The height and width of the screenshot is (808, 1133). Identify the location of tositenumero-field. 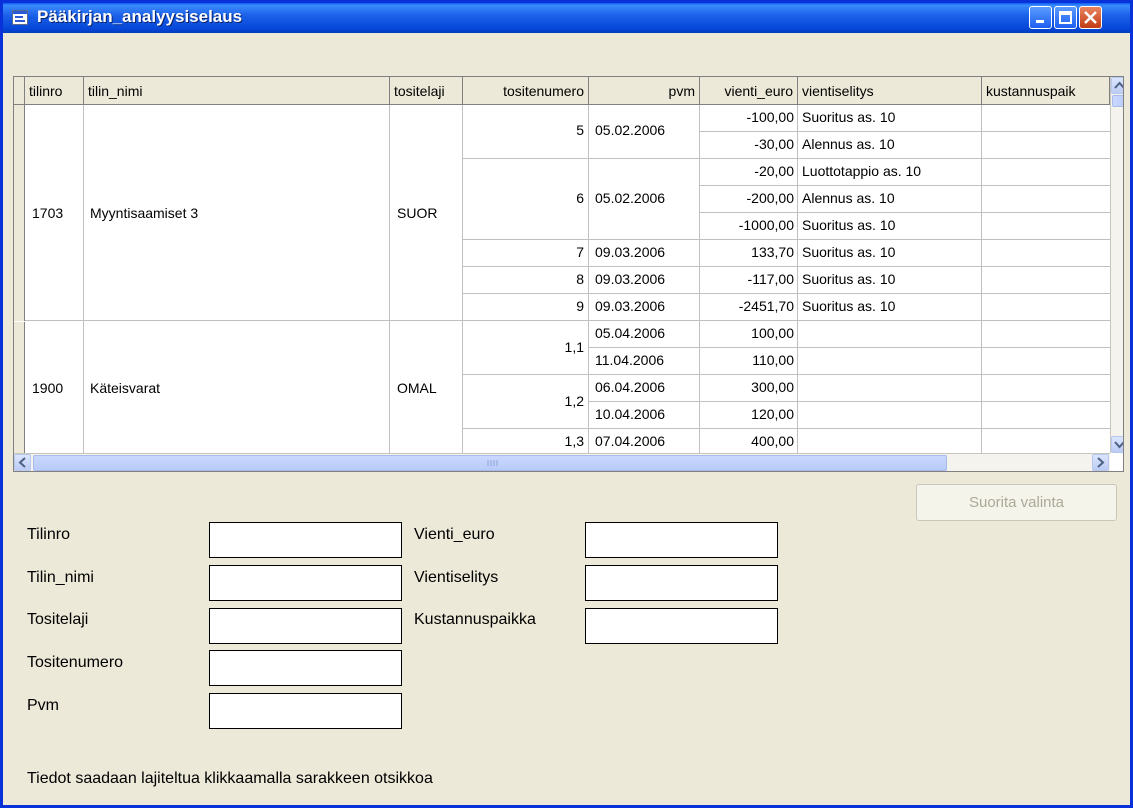
(305, 668).